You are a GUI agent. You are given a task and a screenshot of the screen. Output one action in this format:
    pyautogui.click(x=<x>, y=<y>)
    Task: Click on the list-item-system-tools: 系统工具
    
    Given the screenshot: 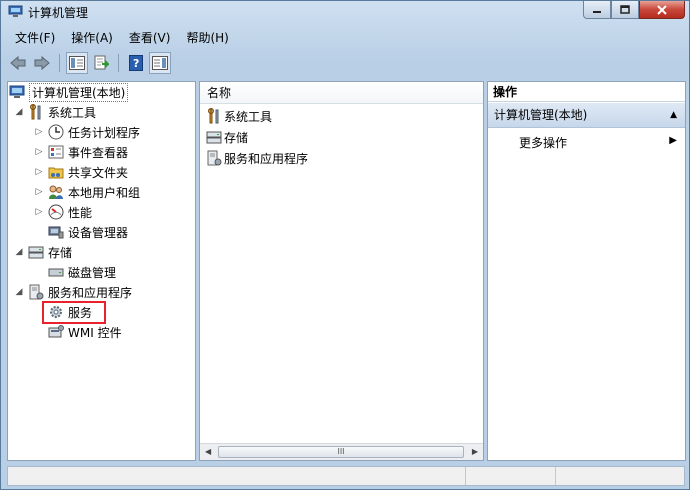 What is the action you would take?
    pyautogui.click(x=239, y=116)
    